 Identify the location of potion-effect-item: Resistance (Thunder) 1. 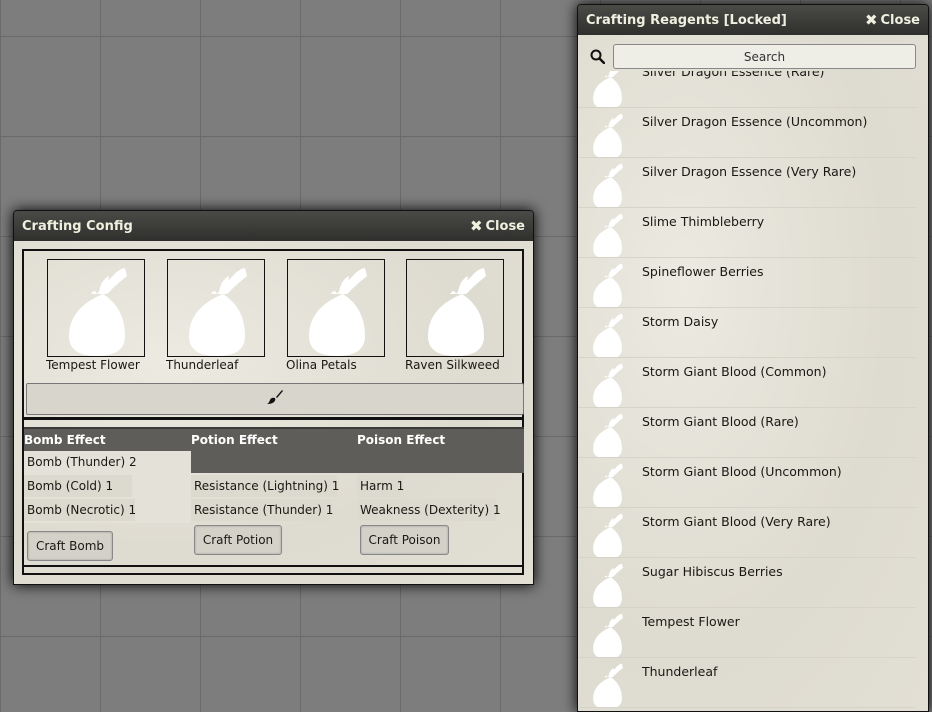
(262, 510).